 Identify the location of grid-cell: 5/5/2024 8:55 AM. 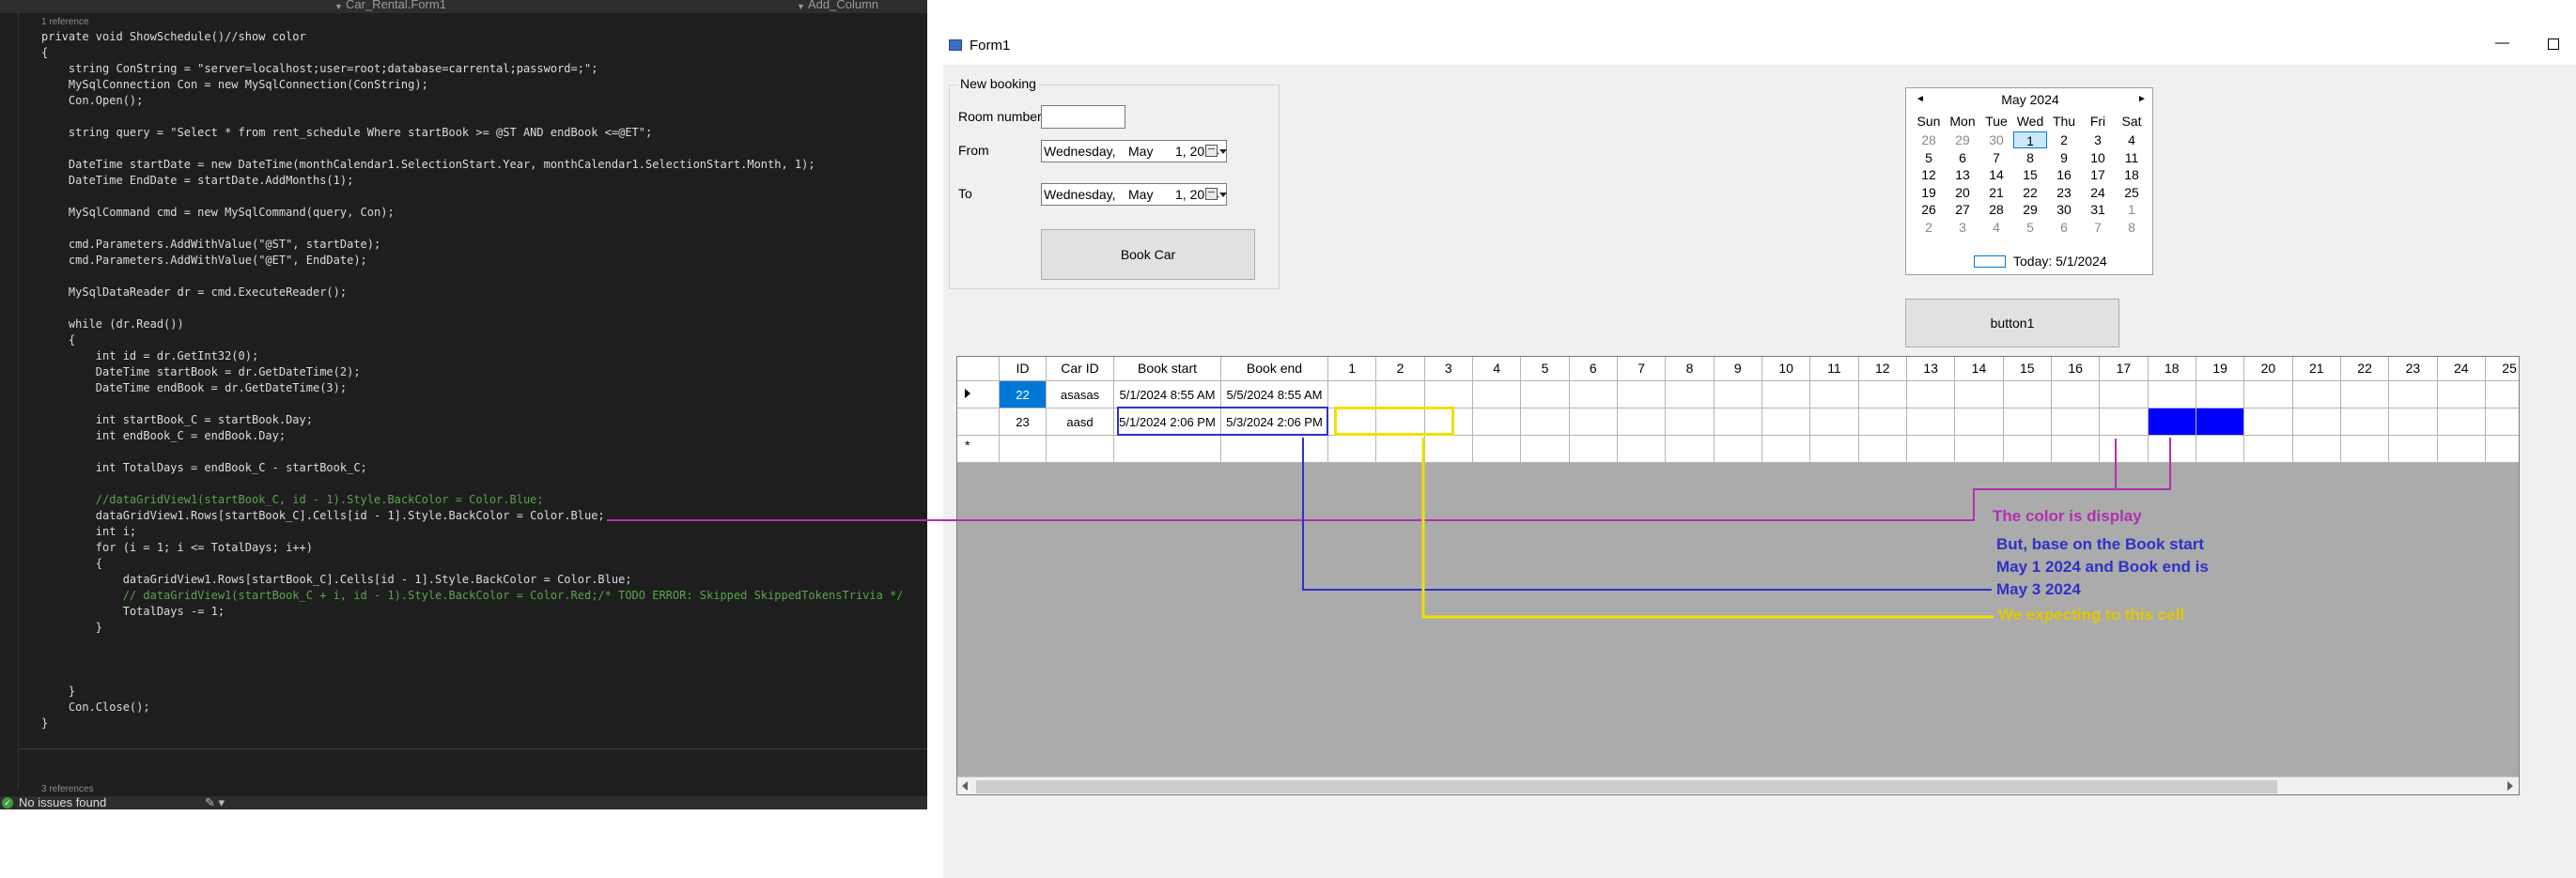
(1274, 395).